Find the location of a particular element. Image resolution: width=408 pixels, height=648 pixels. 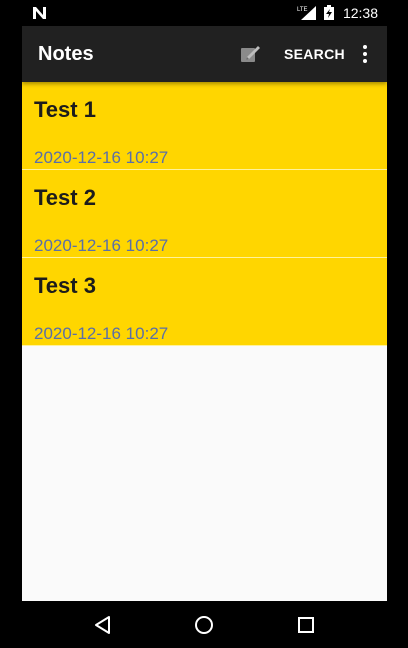

more-vert-icon is located at coordinates (365, 54).